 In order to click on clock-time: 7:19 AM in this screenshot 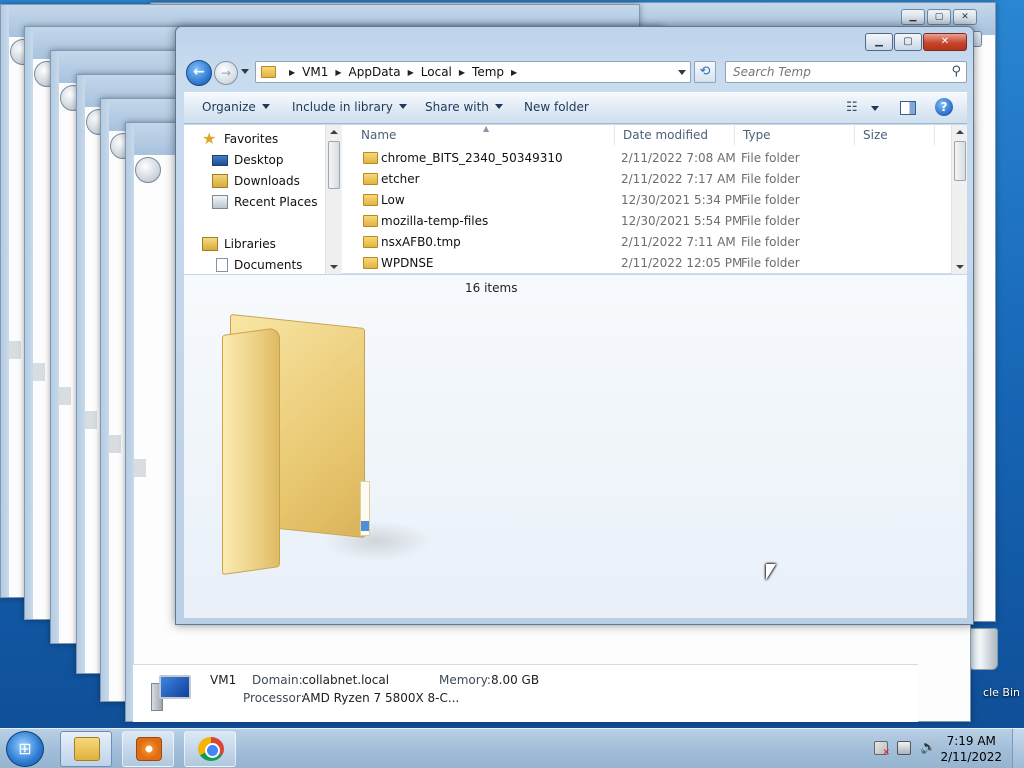, I will do `click(971, 741)`.